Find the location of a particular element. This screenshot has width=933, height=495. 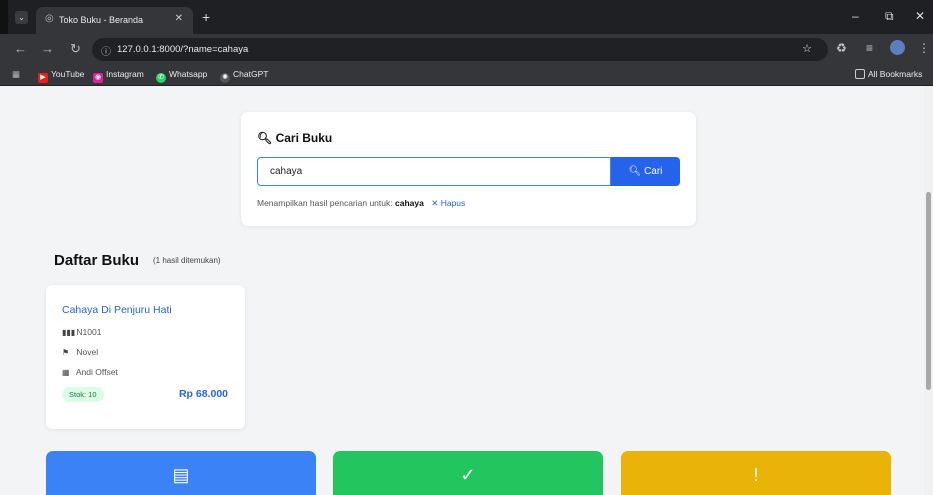

check-icon: ✓ is located at coordinates (468, 475).